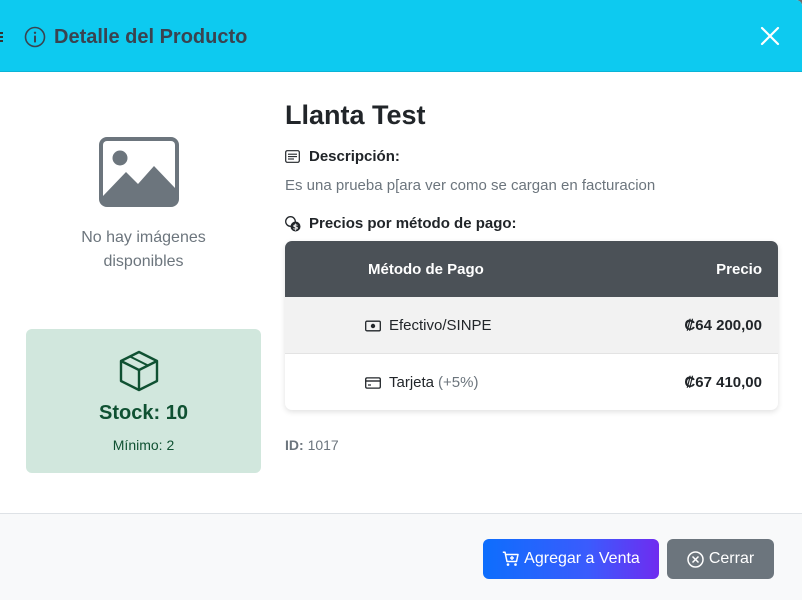  Describe the element at coordinates (342, 156) in the screenshot. I see `description-label: Descripción:` at that location.